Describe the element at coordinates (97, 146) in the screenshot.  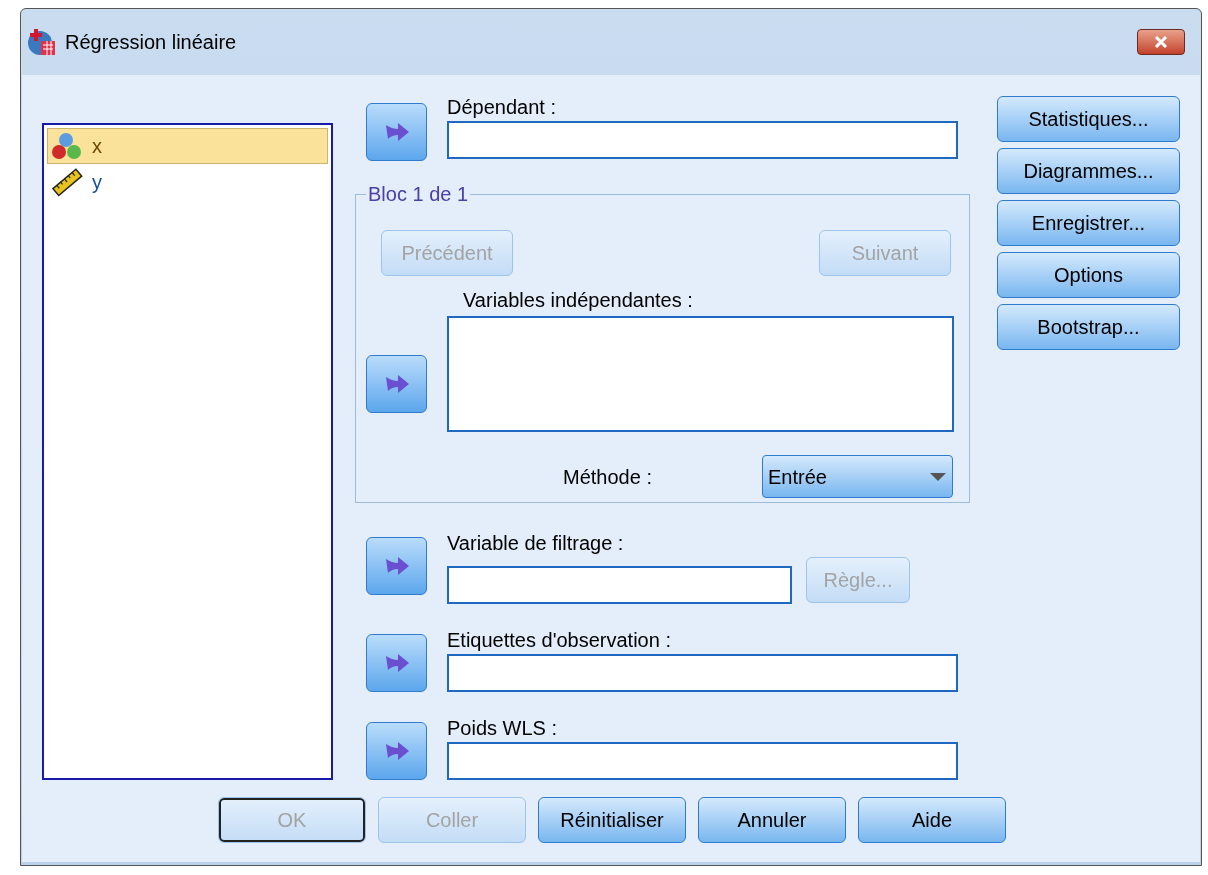
I see `variable-name: x` at that location.